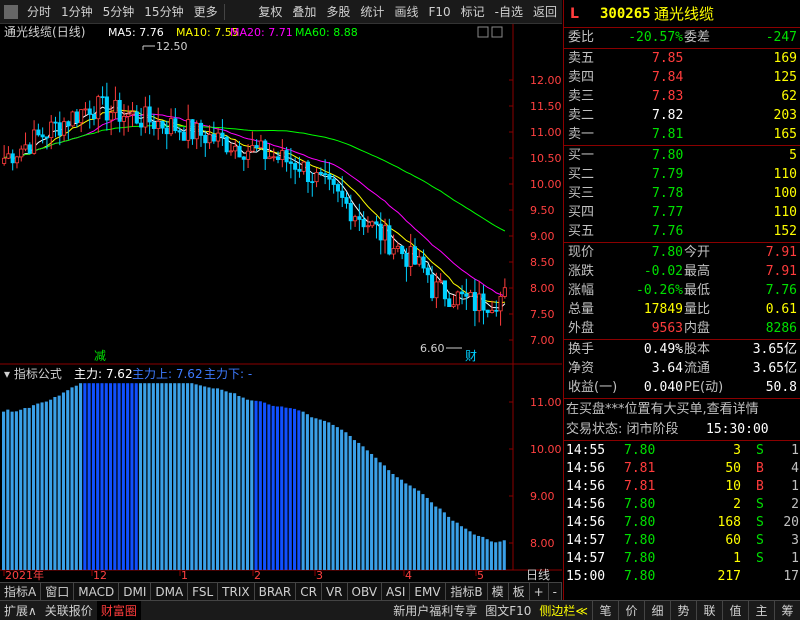 Image resolution: width=800 pixels, height=620 pixels. What do you see at coordinates (682, 78) in the screenshot?
I see `asks-row: 卖四 7.84 125` at bounding box center [682, 78].